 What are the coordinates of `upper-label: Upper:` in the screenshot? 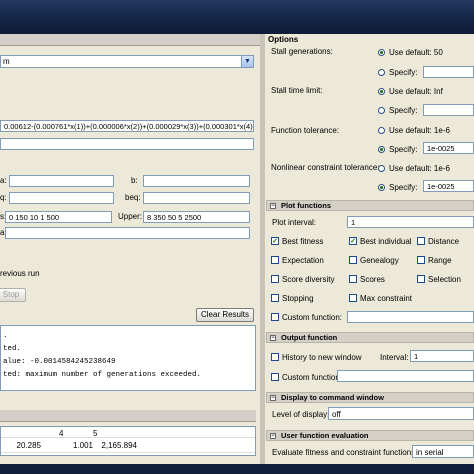 It's located at (130, 216).